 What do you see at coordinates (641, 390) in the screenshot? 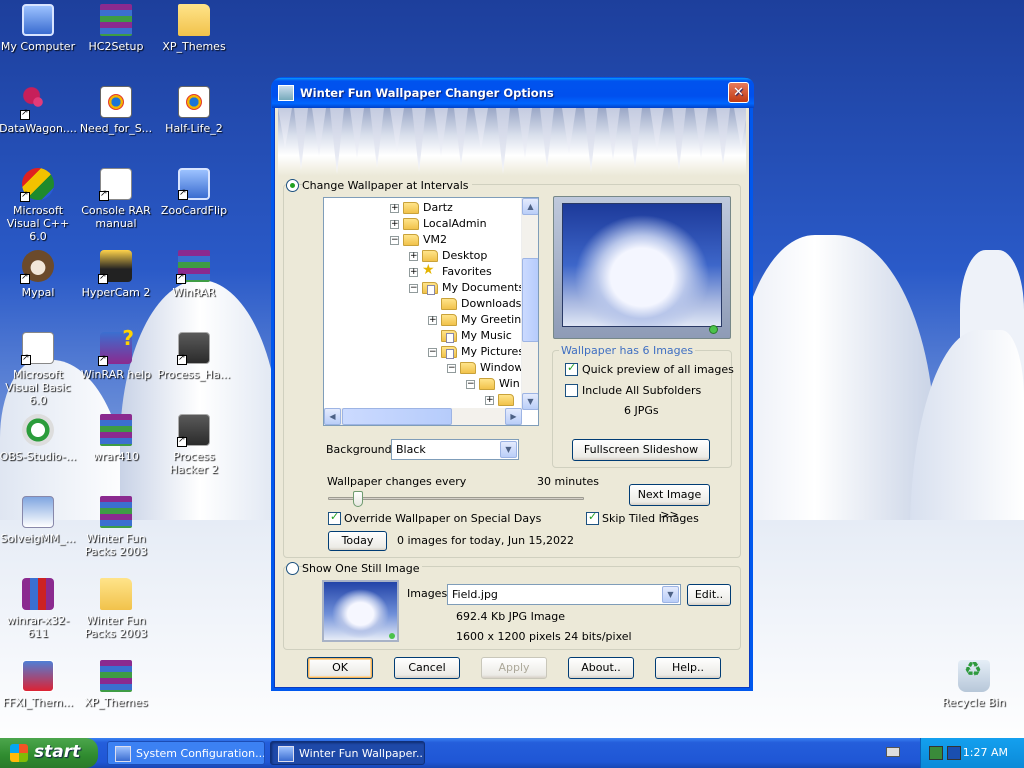
I see `include-subfolders-label: Include All Subfolders` at bounding box center [641, 390].